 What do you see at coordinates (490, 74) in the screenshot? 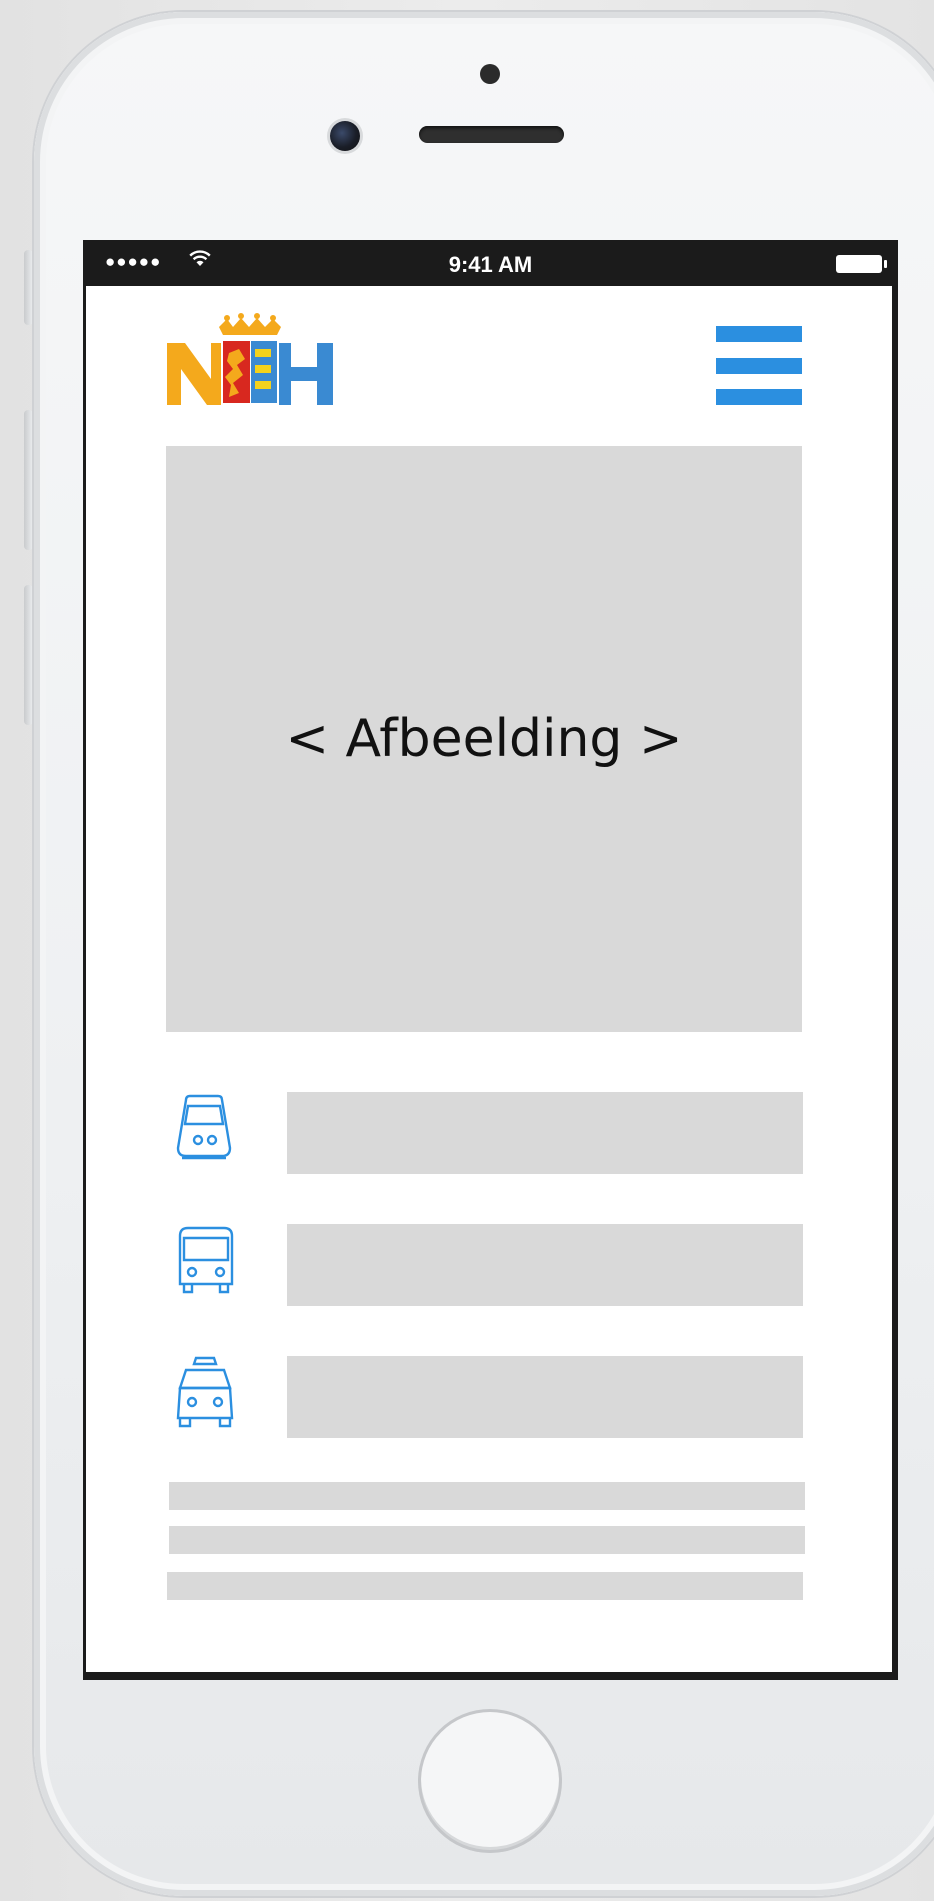
I see `proximity-sensor` at bounding box center [490, 74].